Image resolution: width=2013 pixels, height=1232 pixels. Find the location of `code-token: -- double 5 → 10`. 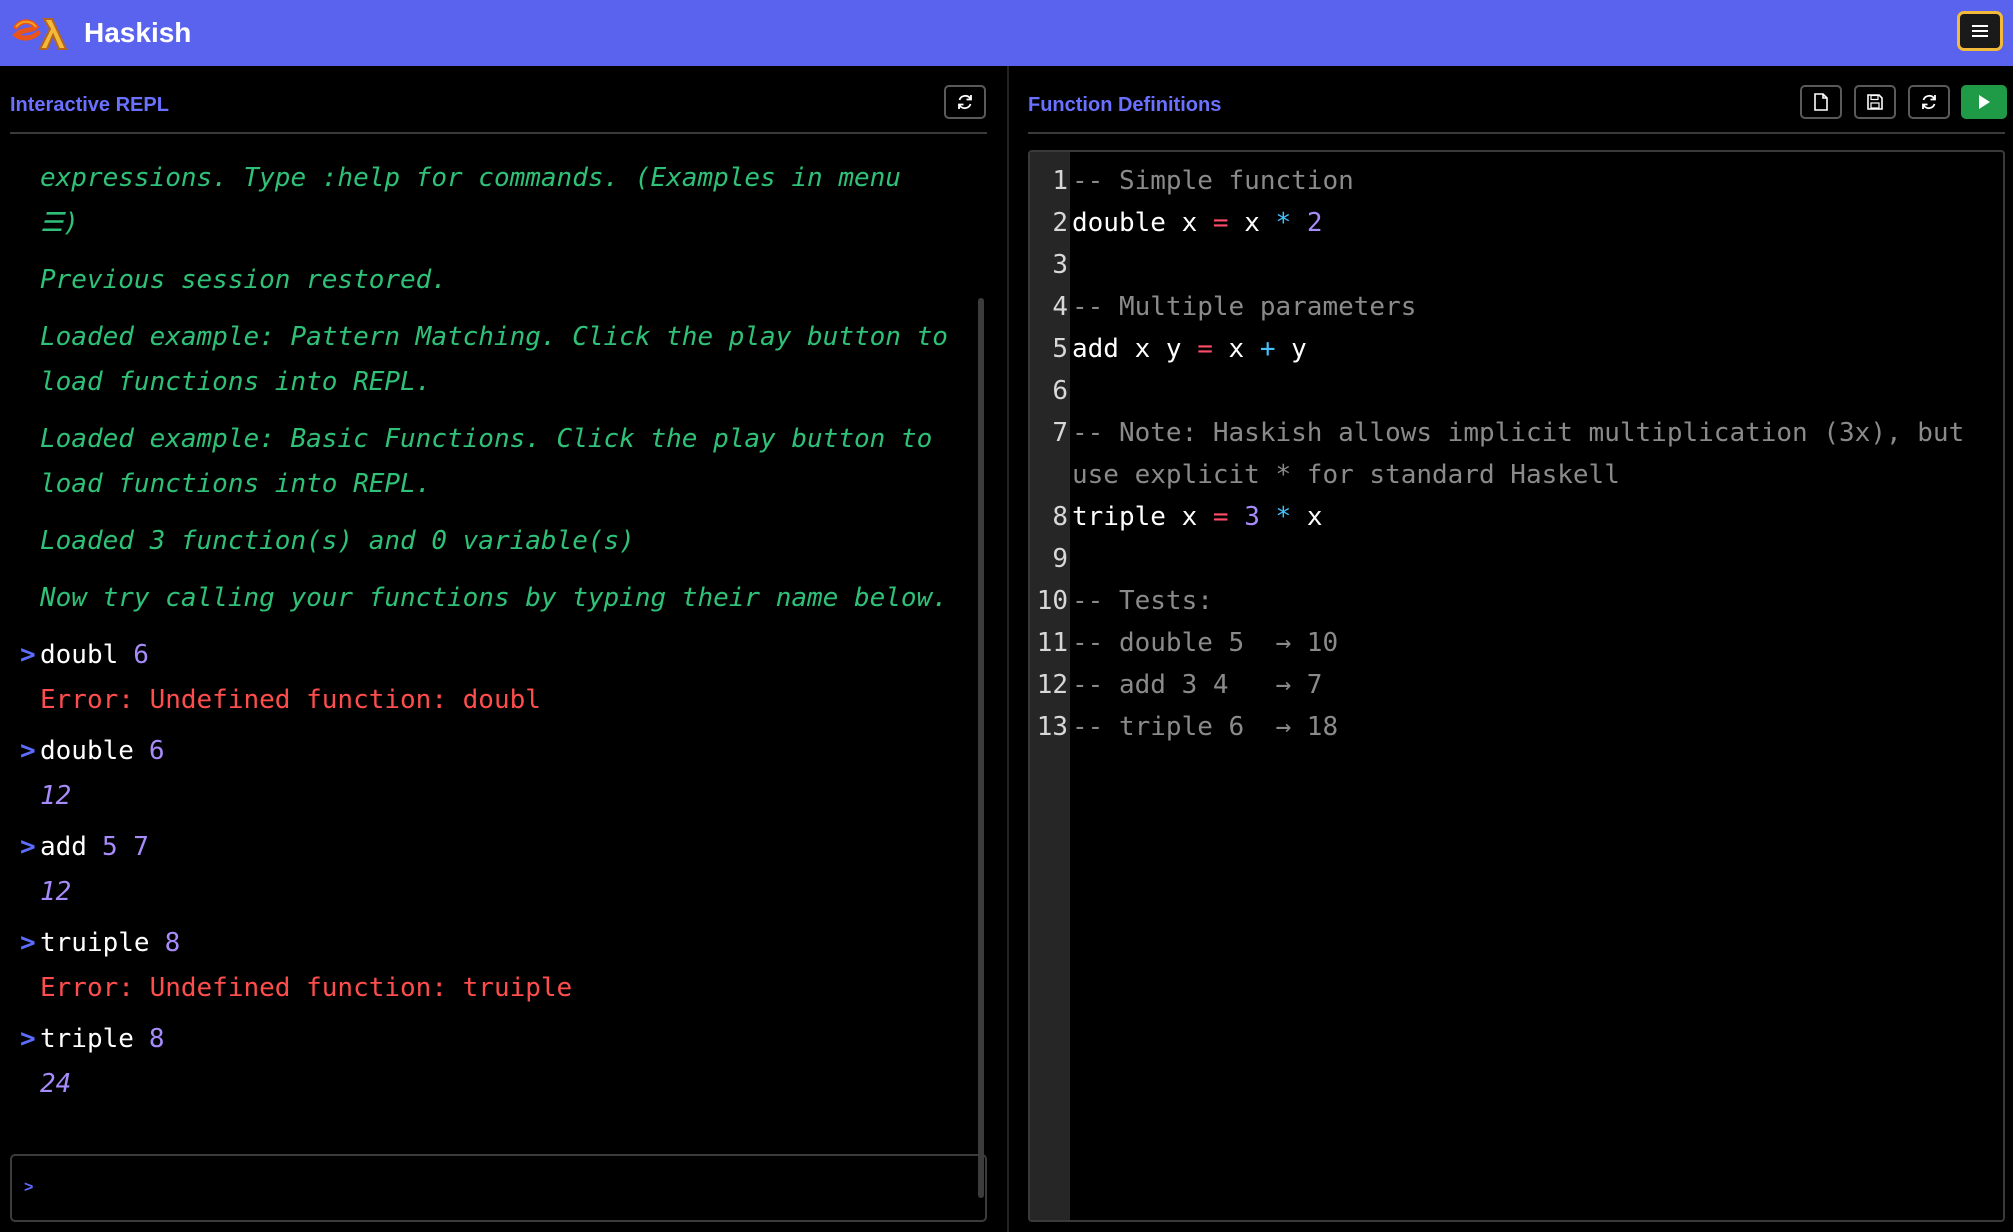

code-token: -- double 5 → 10 is located at coordinates (1205, 643).